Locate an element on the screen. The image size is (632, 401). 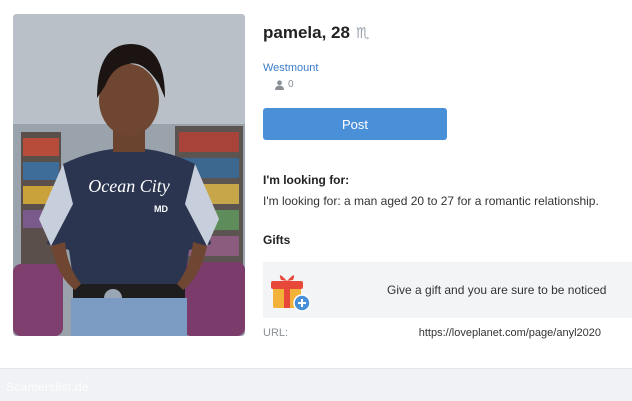
friends-count: 0 is located at coordinates (284, 84).